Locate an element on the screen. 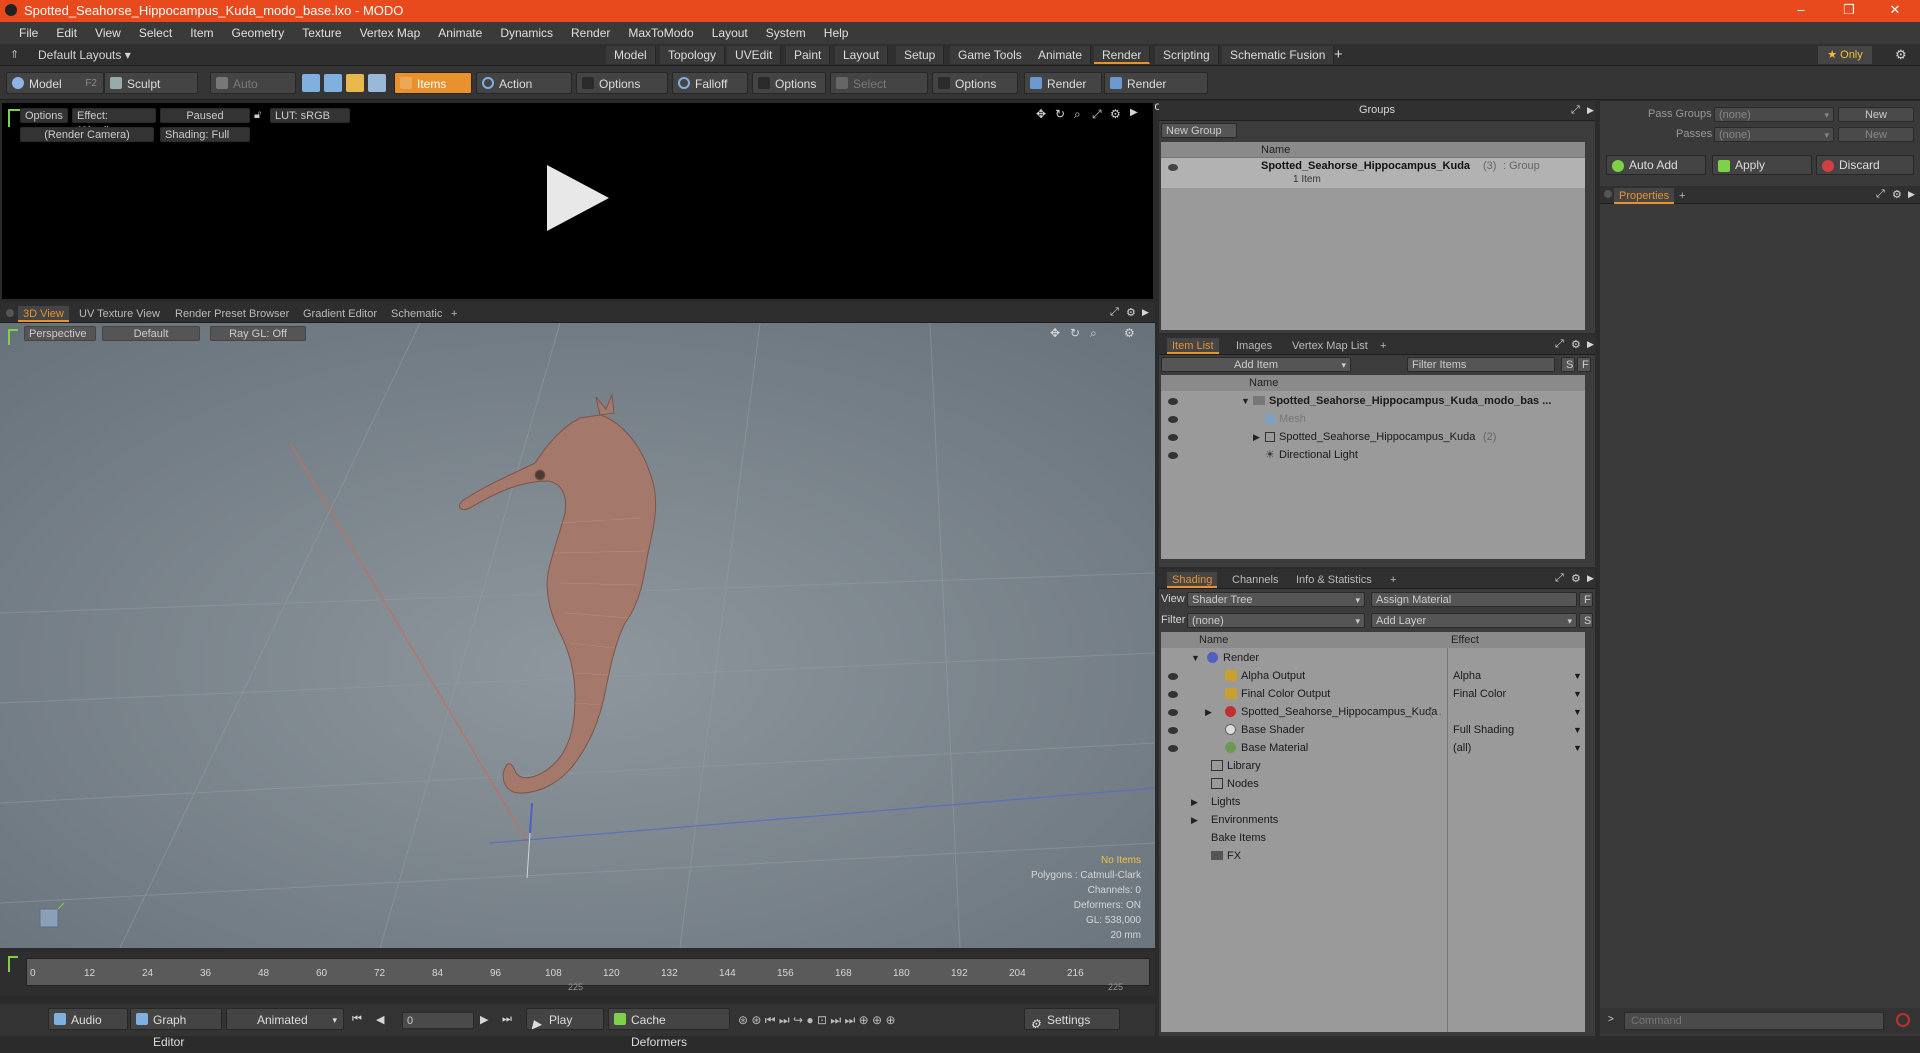 This screenshot has width=1920, height=1053. assign-material-button: Assign Material is located at coordinates (1474, 599).